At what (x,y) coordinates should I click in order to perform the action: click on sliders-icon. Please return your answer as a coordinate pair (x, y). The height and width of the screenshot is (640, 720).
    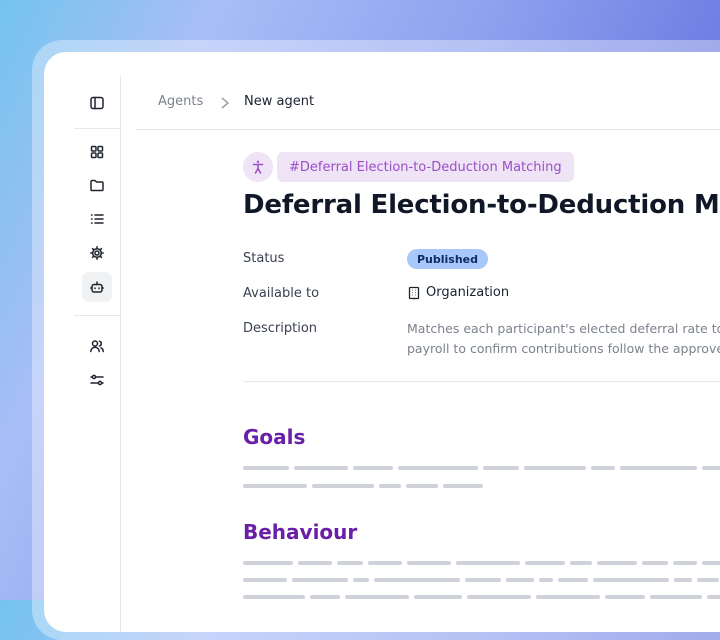
    Looking at the image, I should click on (97, 380).